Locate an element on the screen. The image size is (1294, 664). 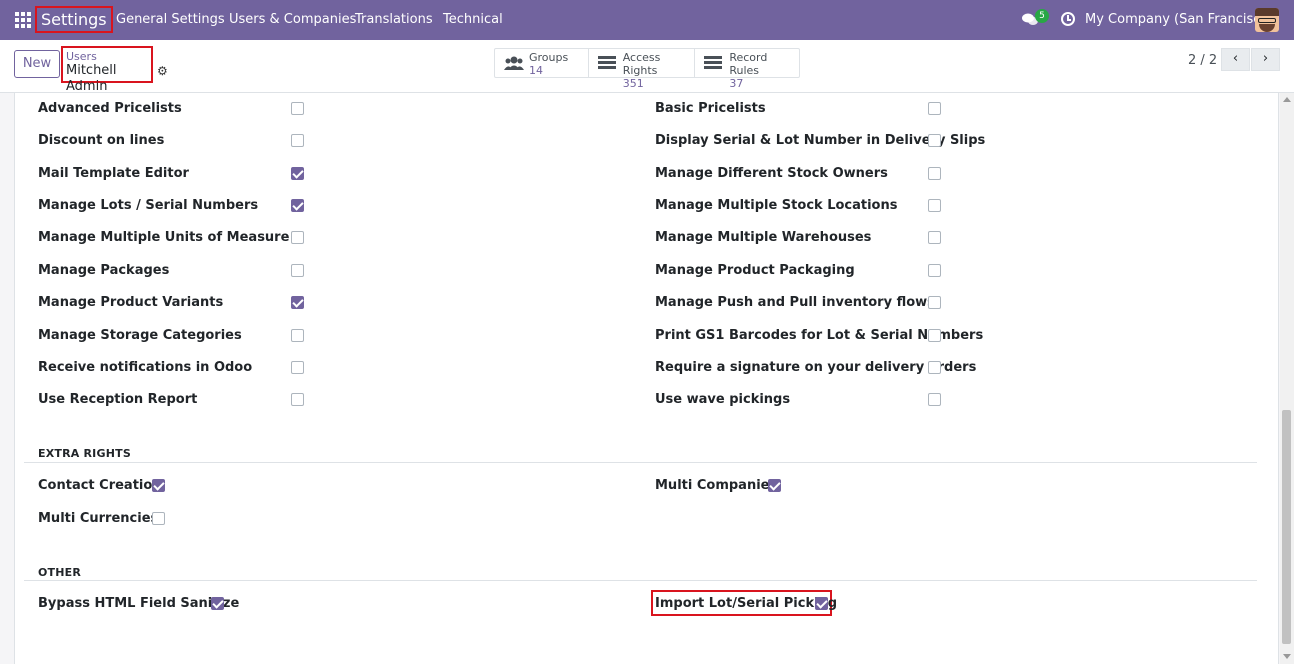
discount-on-lines-checkbox is located at coordinates (297, 140).